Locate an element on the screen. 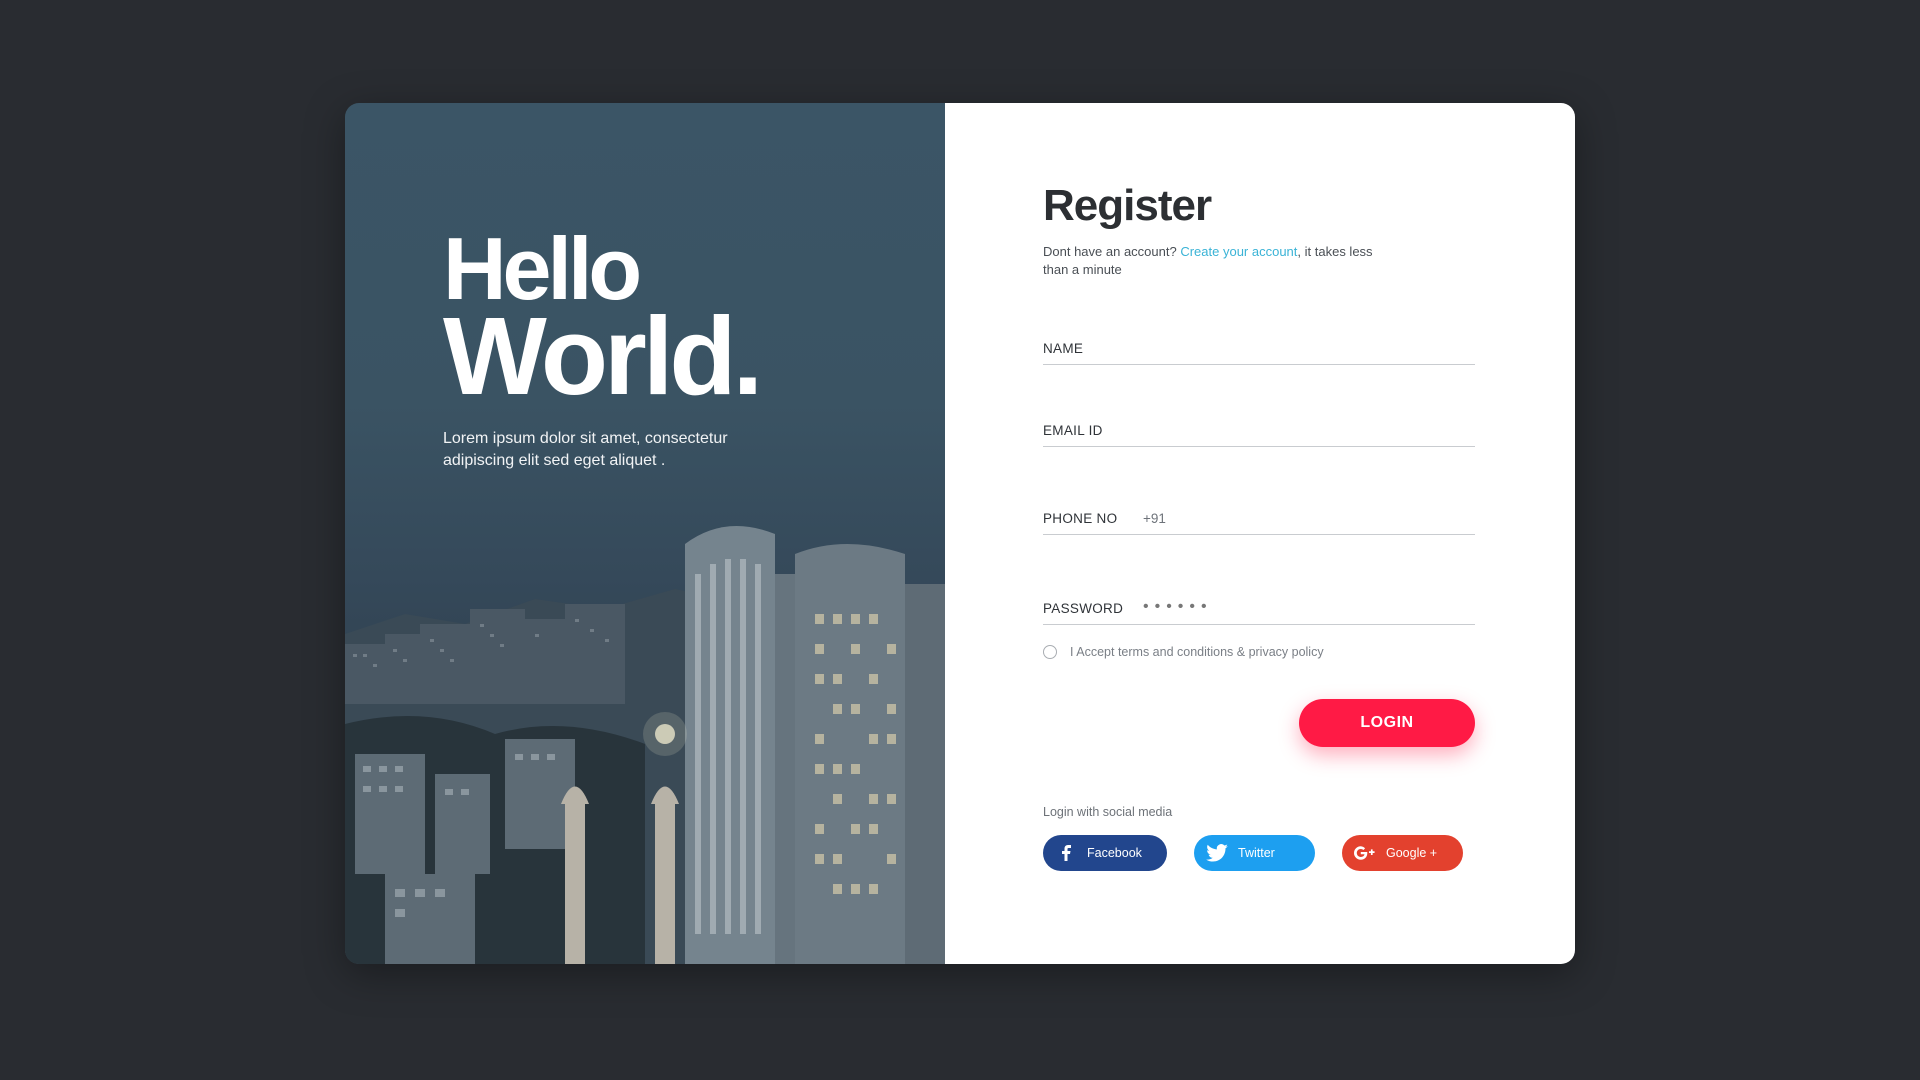 Image resolution: width=1920 pixels, height=1080 pixels. password-input is located at coordinates (1309, 607).